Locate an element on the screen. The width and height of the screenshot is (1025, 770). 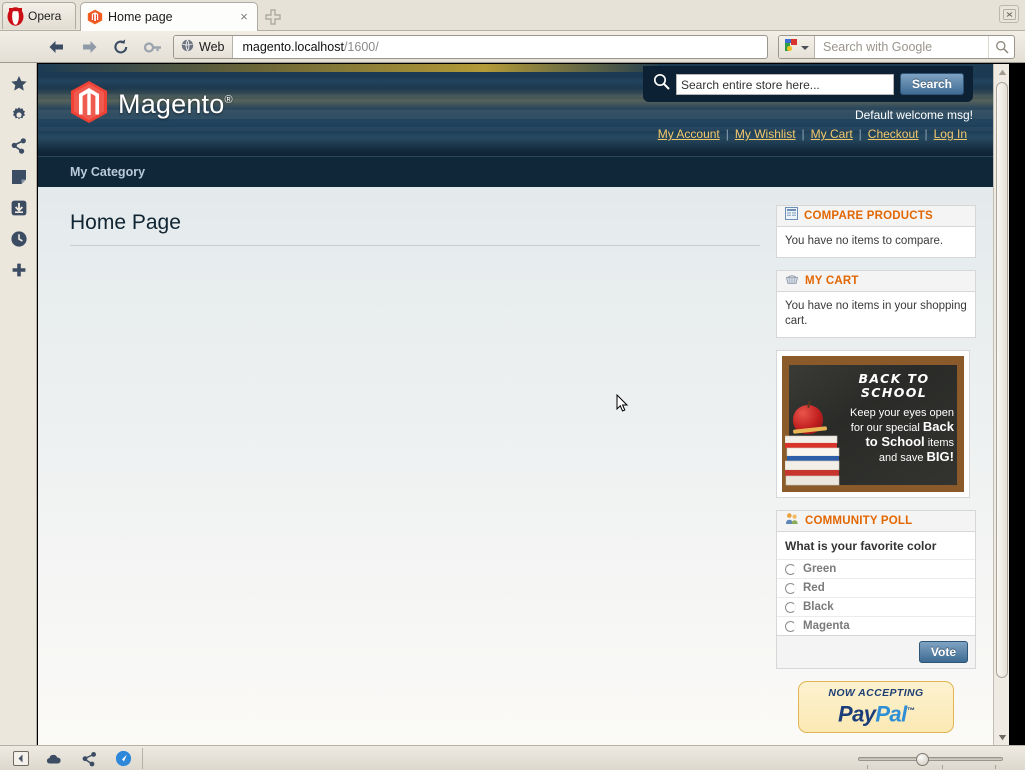
address-bar-url: magento.localhost/1600/ is located at coordinates (305, 47).